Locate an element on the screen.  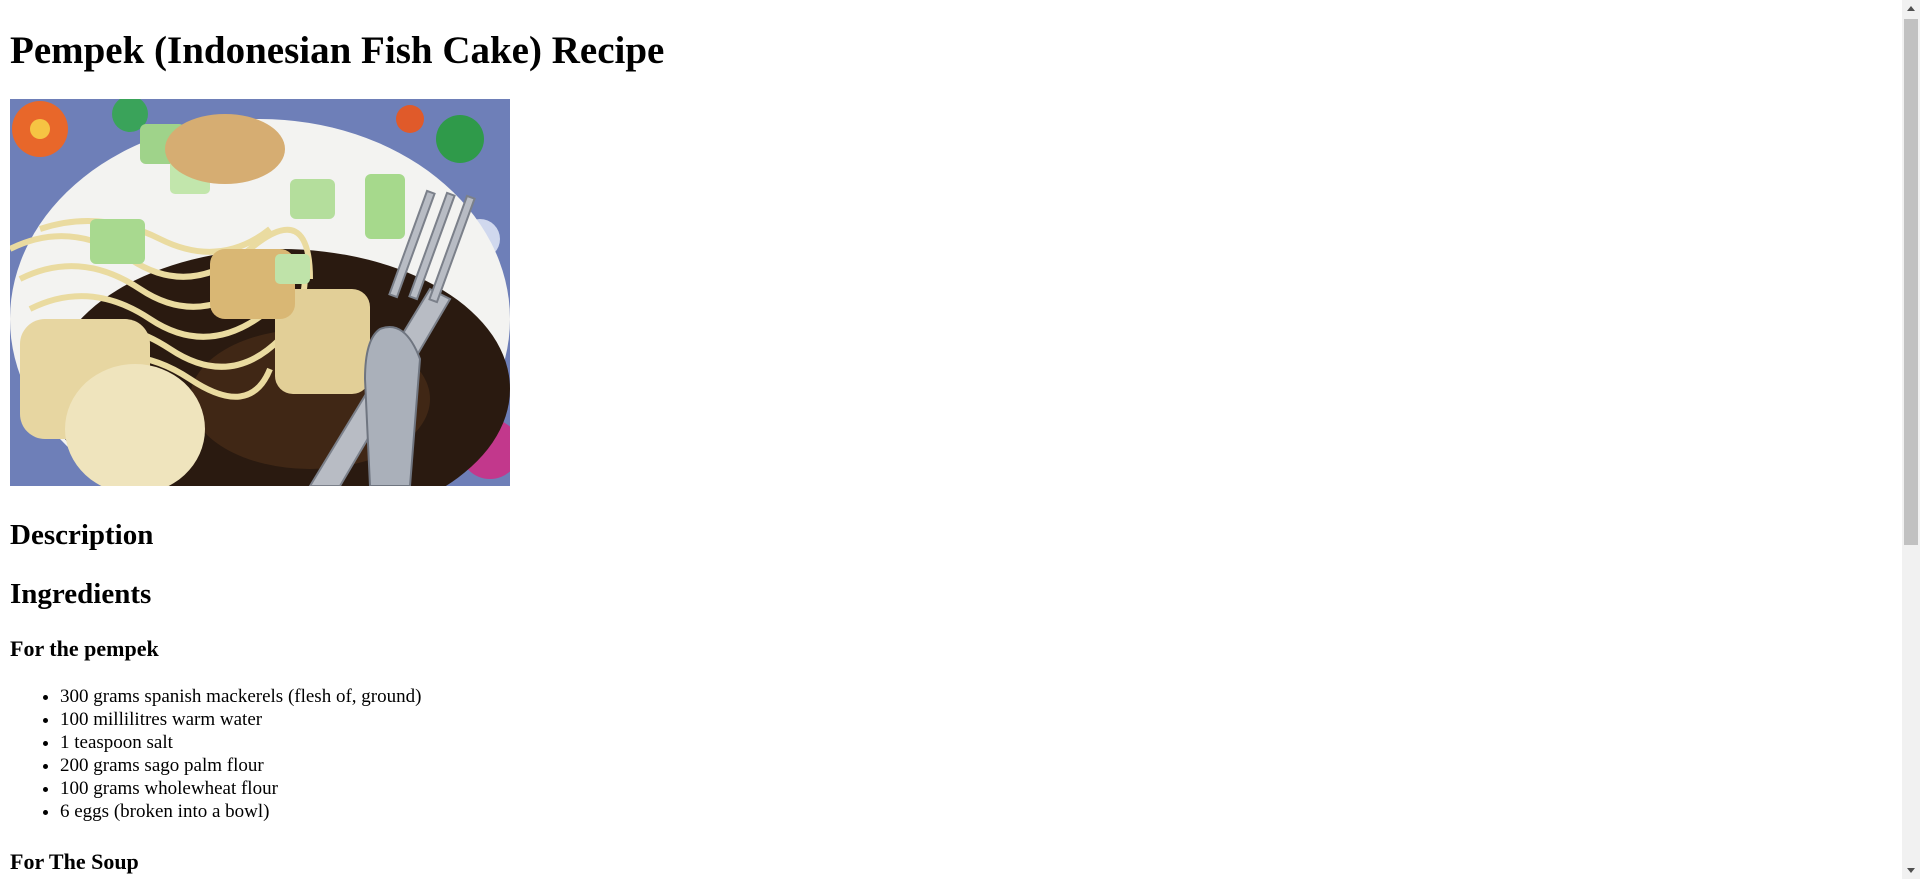
pempek-illustration is located at coordinates (260, 292).